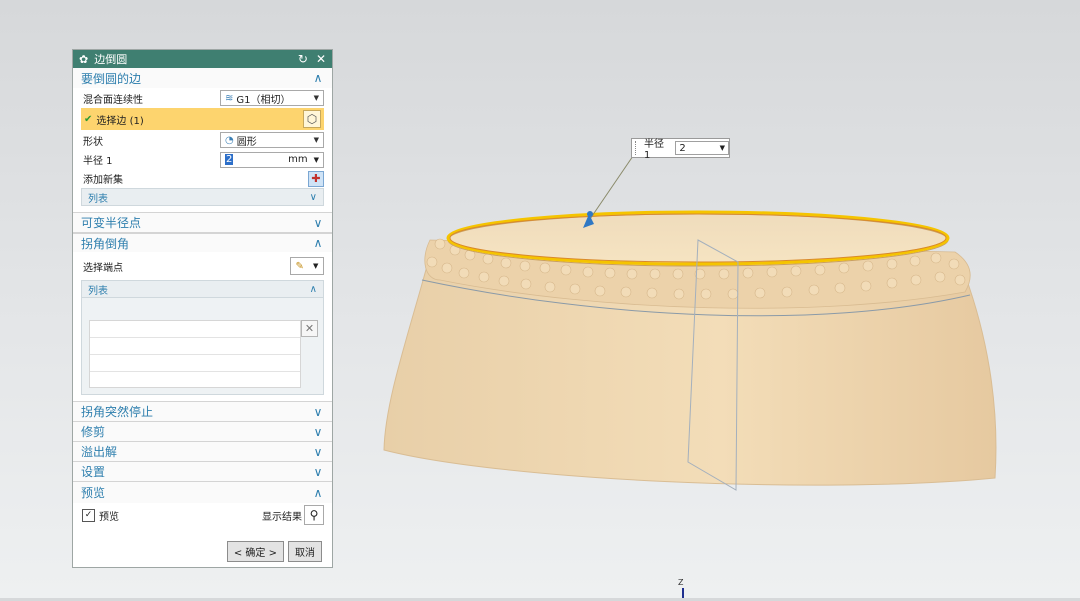 The height and width of the screenshot is (601, 1080). I want to click on section-preview-header: 预览 ∧, so click(202, 492).